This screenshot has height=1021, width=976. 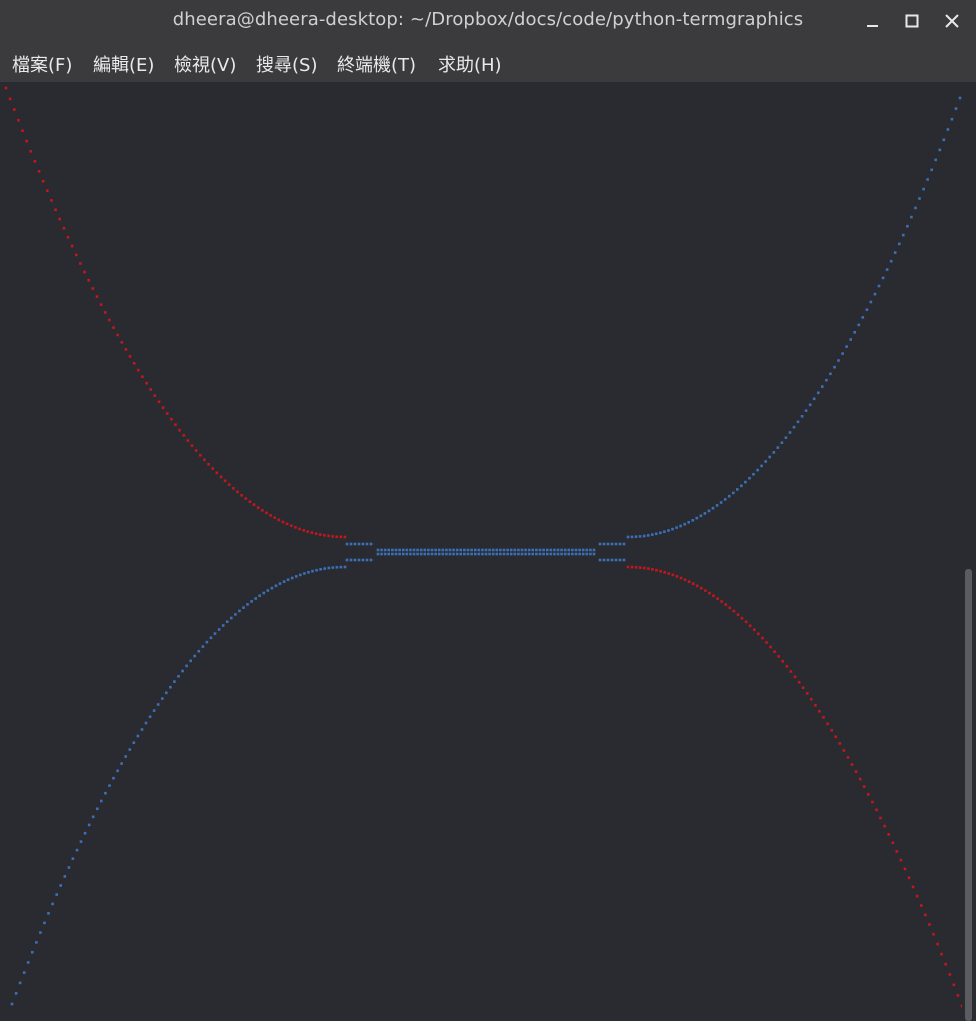 What do you see at coordinates (873, 21) in the screenshot?
I see `minimize-button` at bounding box center [873, 21].